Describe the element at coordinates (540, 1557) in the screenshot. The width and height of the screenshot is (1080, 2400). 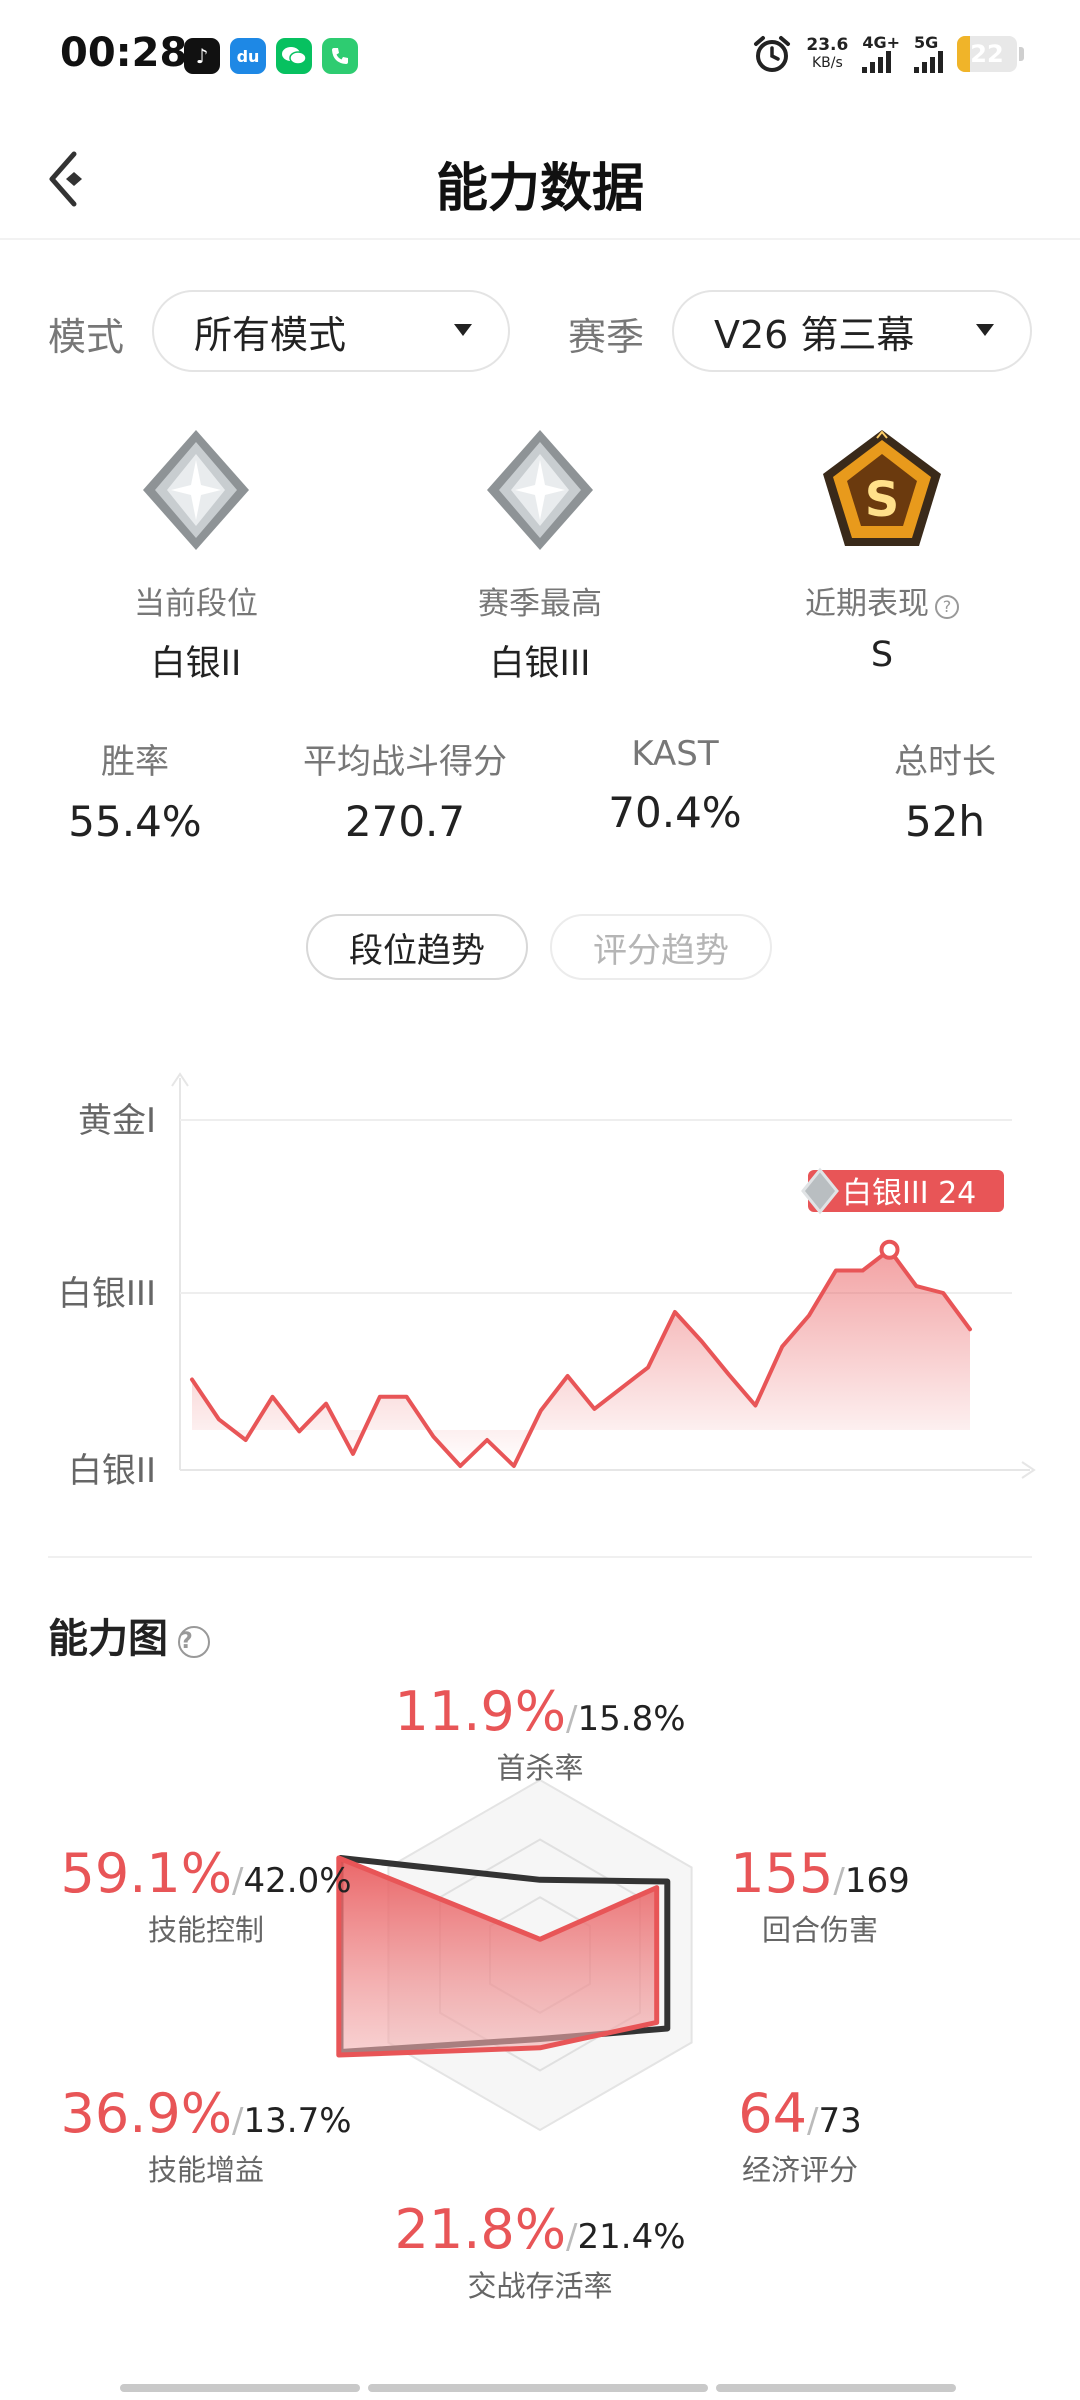
I see `section-divider` at that location.